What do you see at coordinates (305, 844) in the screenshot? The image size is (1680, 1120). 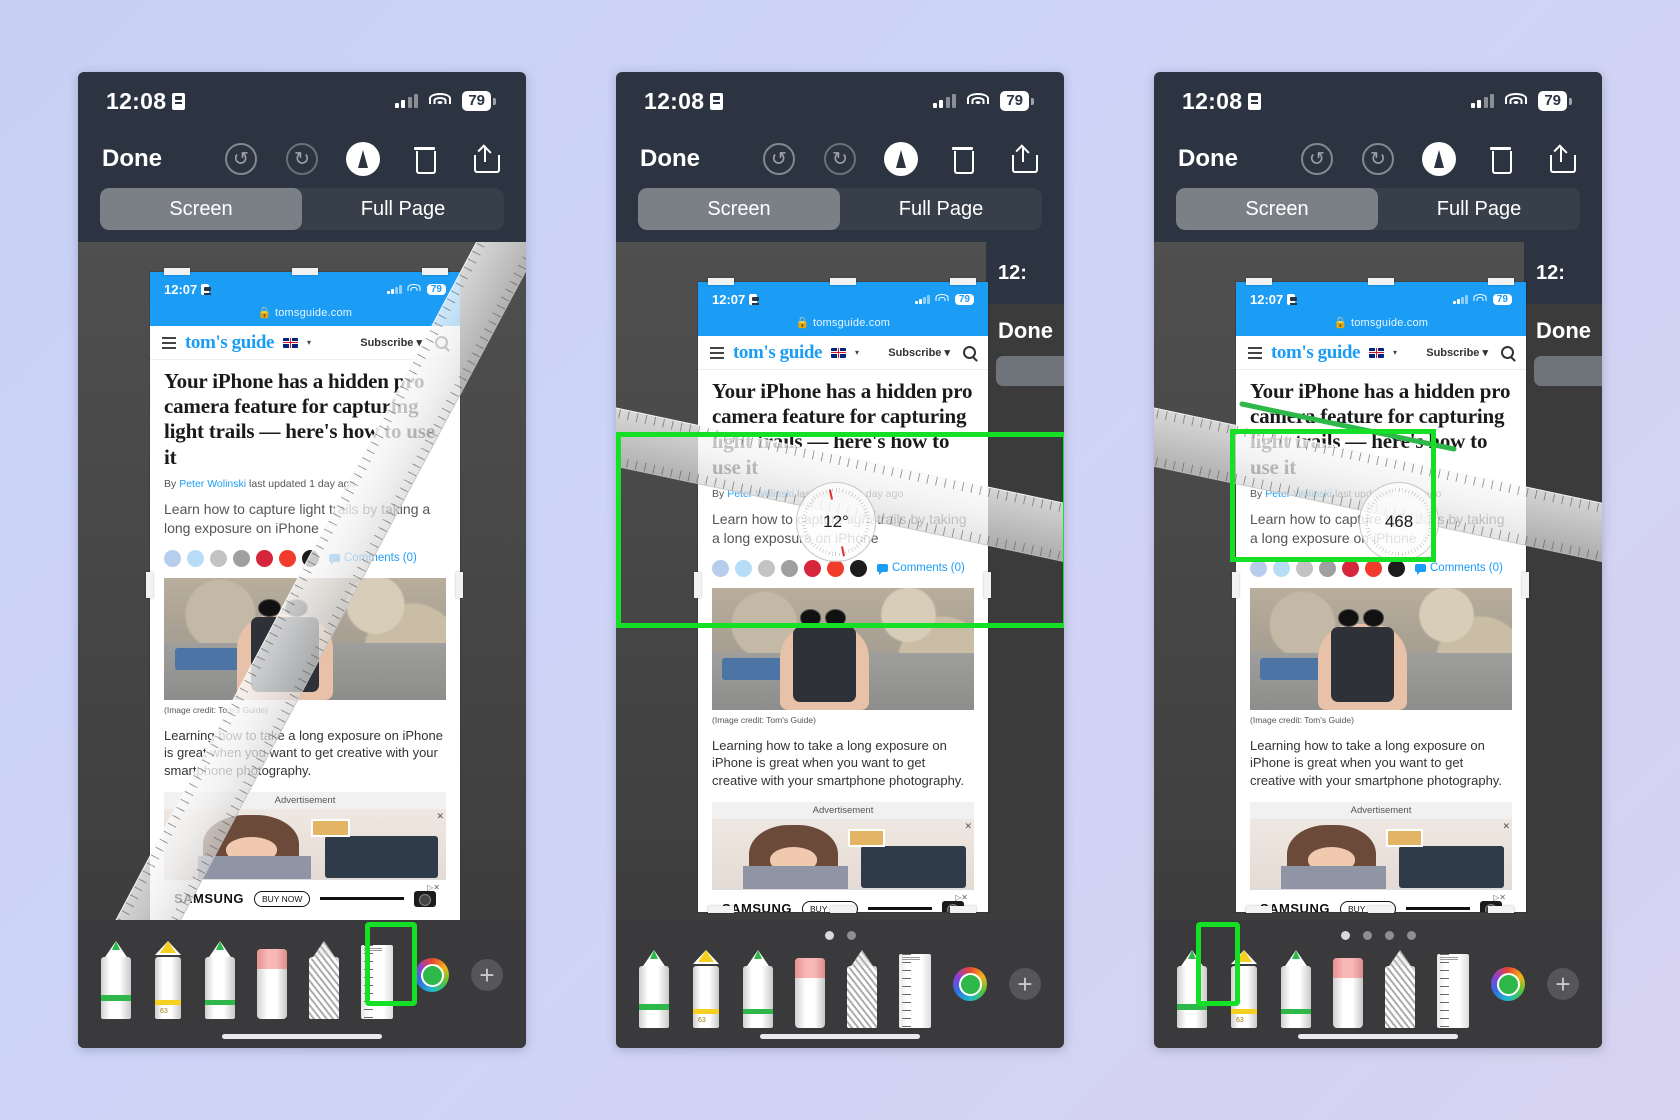 I see `ad-image: ✕` at bounding box center [305, 844].